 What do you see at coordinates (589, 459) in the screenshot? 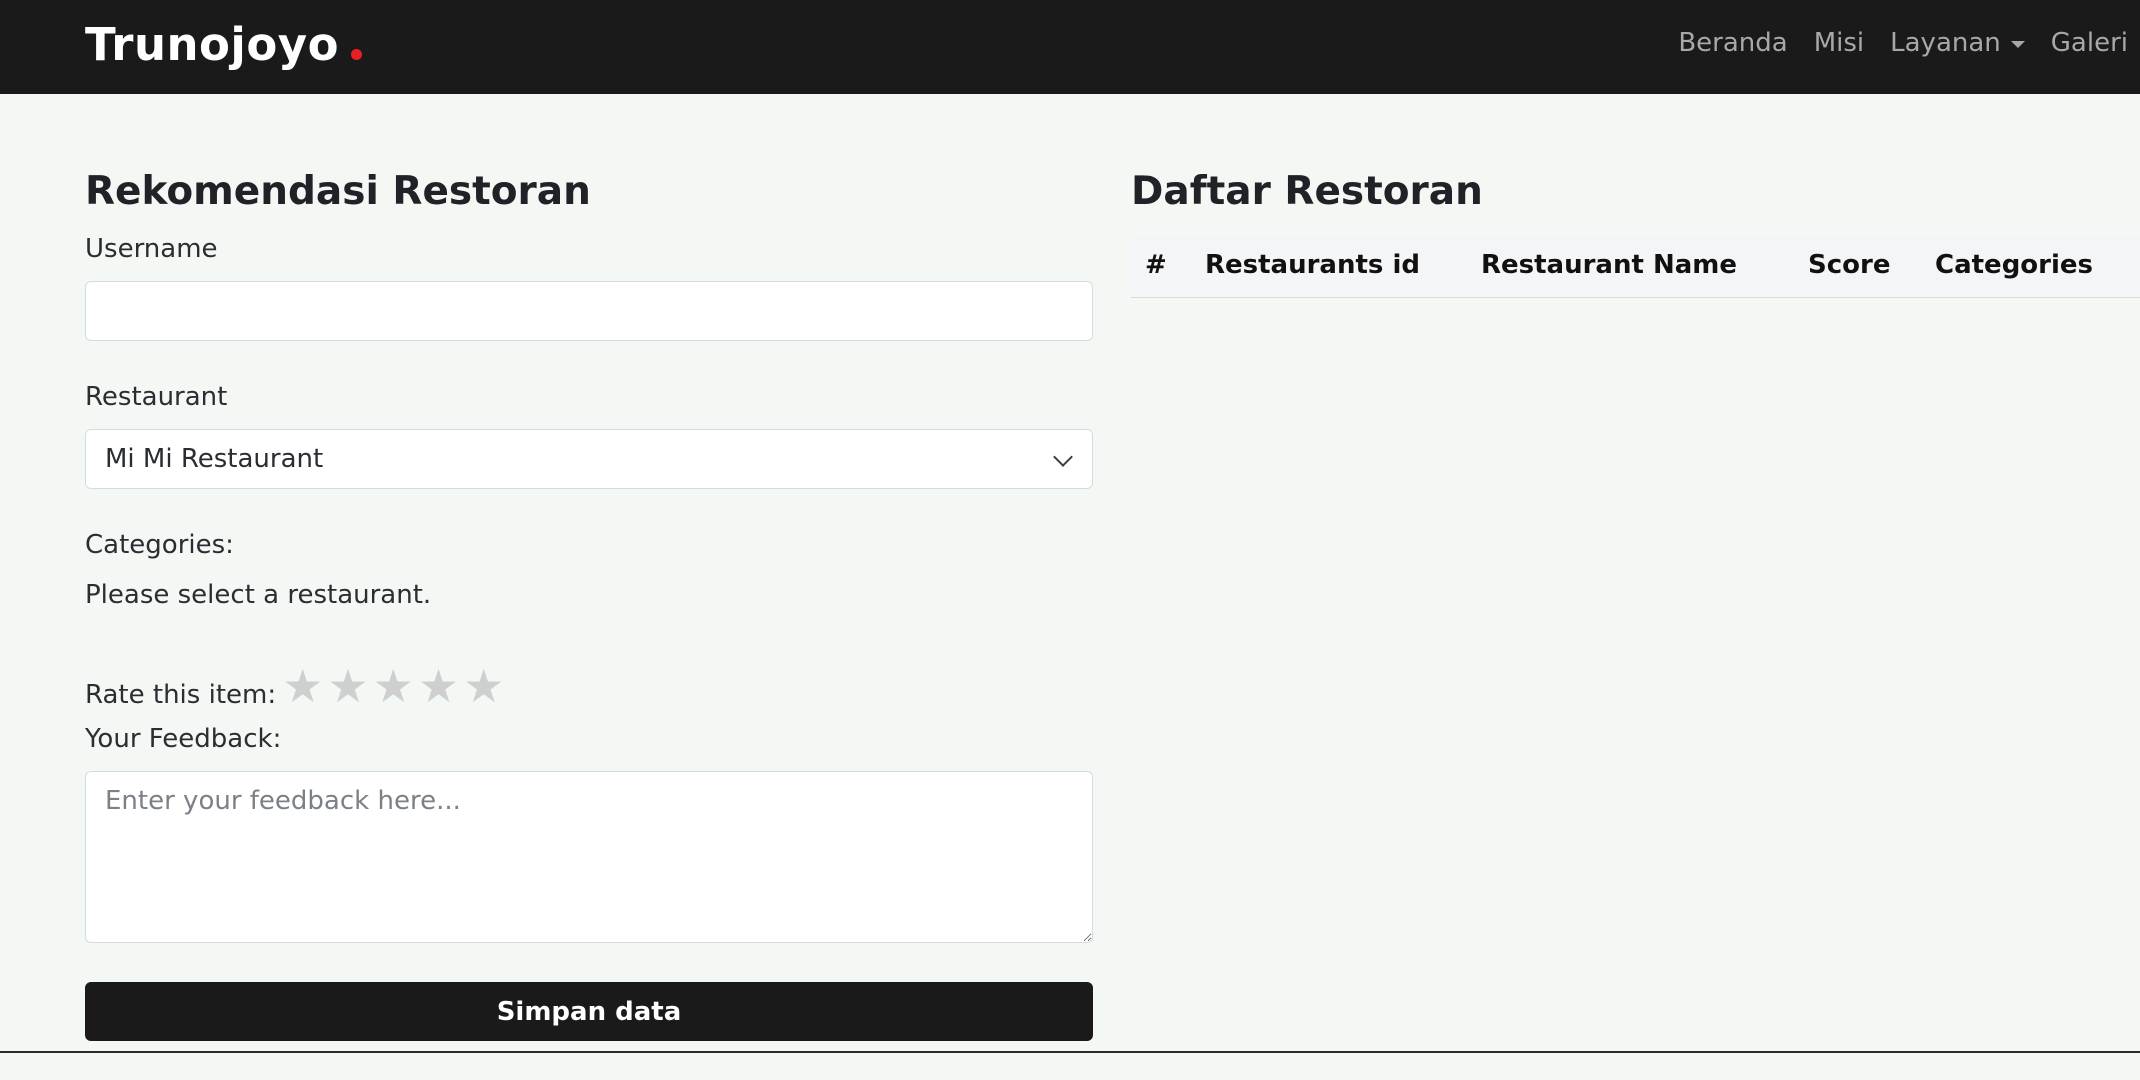
I see `restaurant-select: Mi Mi Restaurant` at bounding box center [589, 459].